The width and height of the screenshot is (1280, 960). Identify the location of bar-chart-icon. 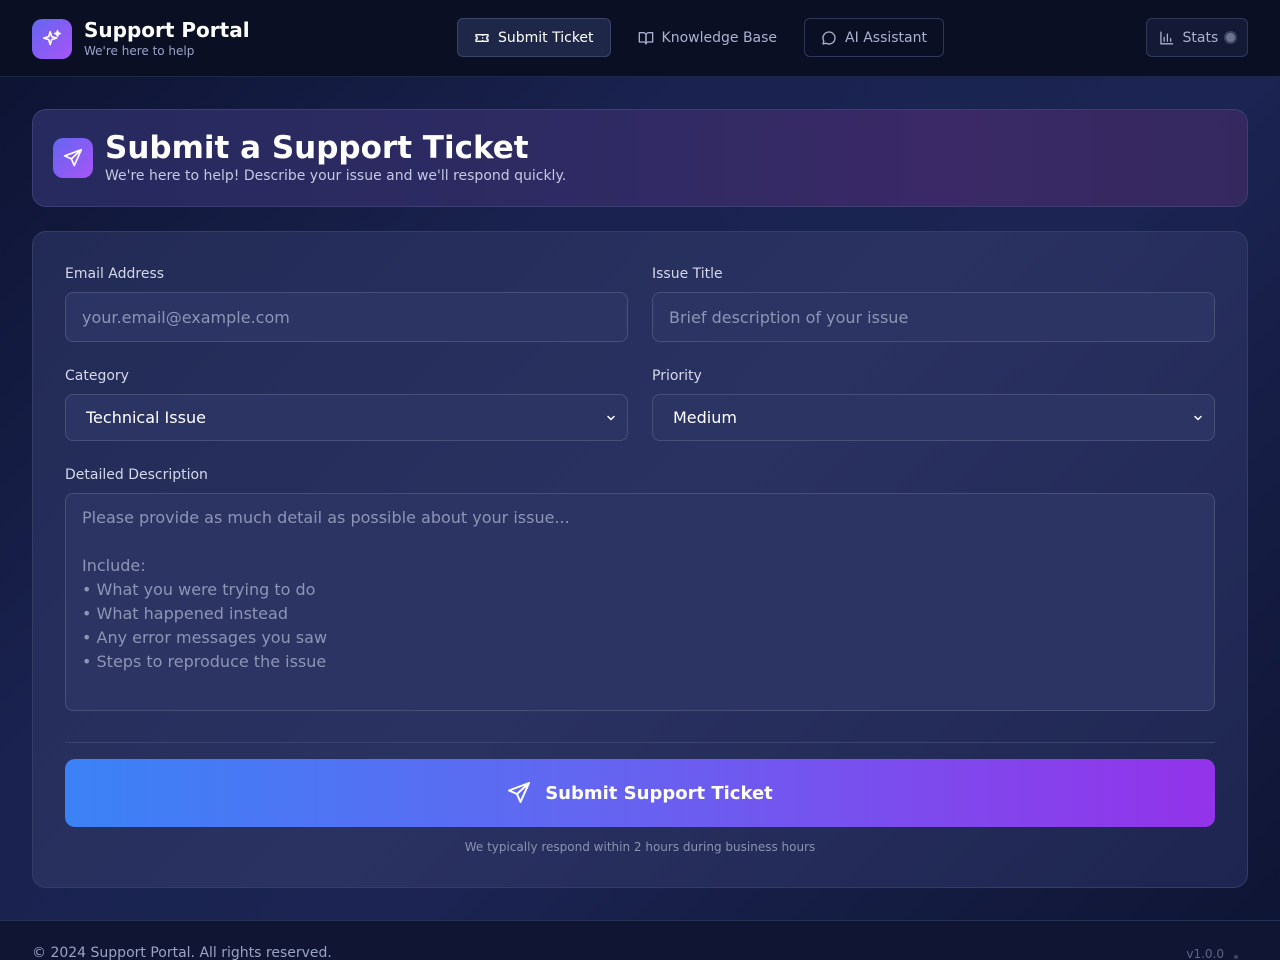
(1167, 37).